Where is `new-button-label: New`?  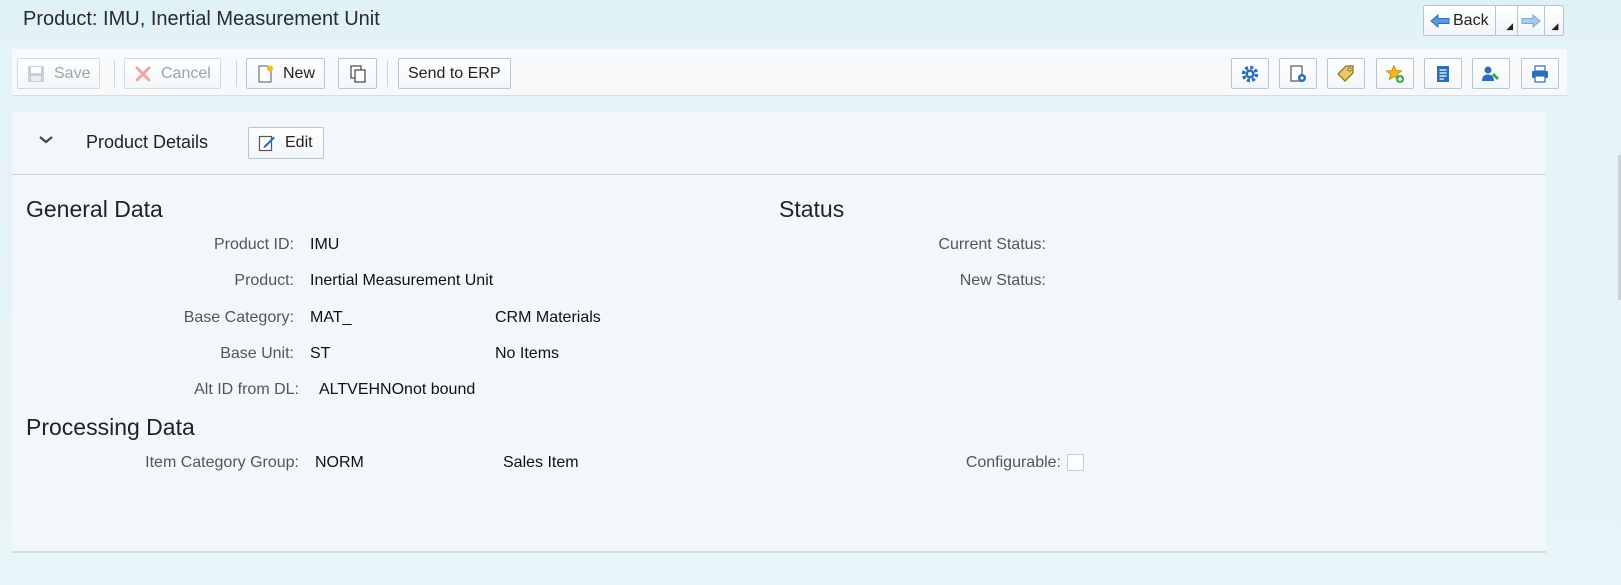
new-button-label: New is located at coordinates (299, 73).